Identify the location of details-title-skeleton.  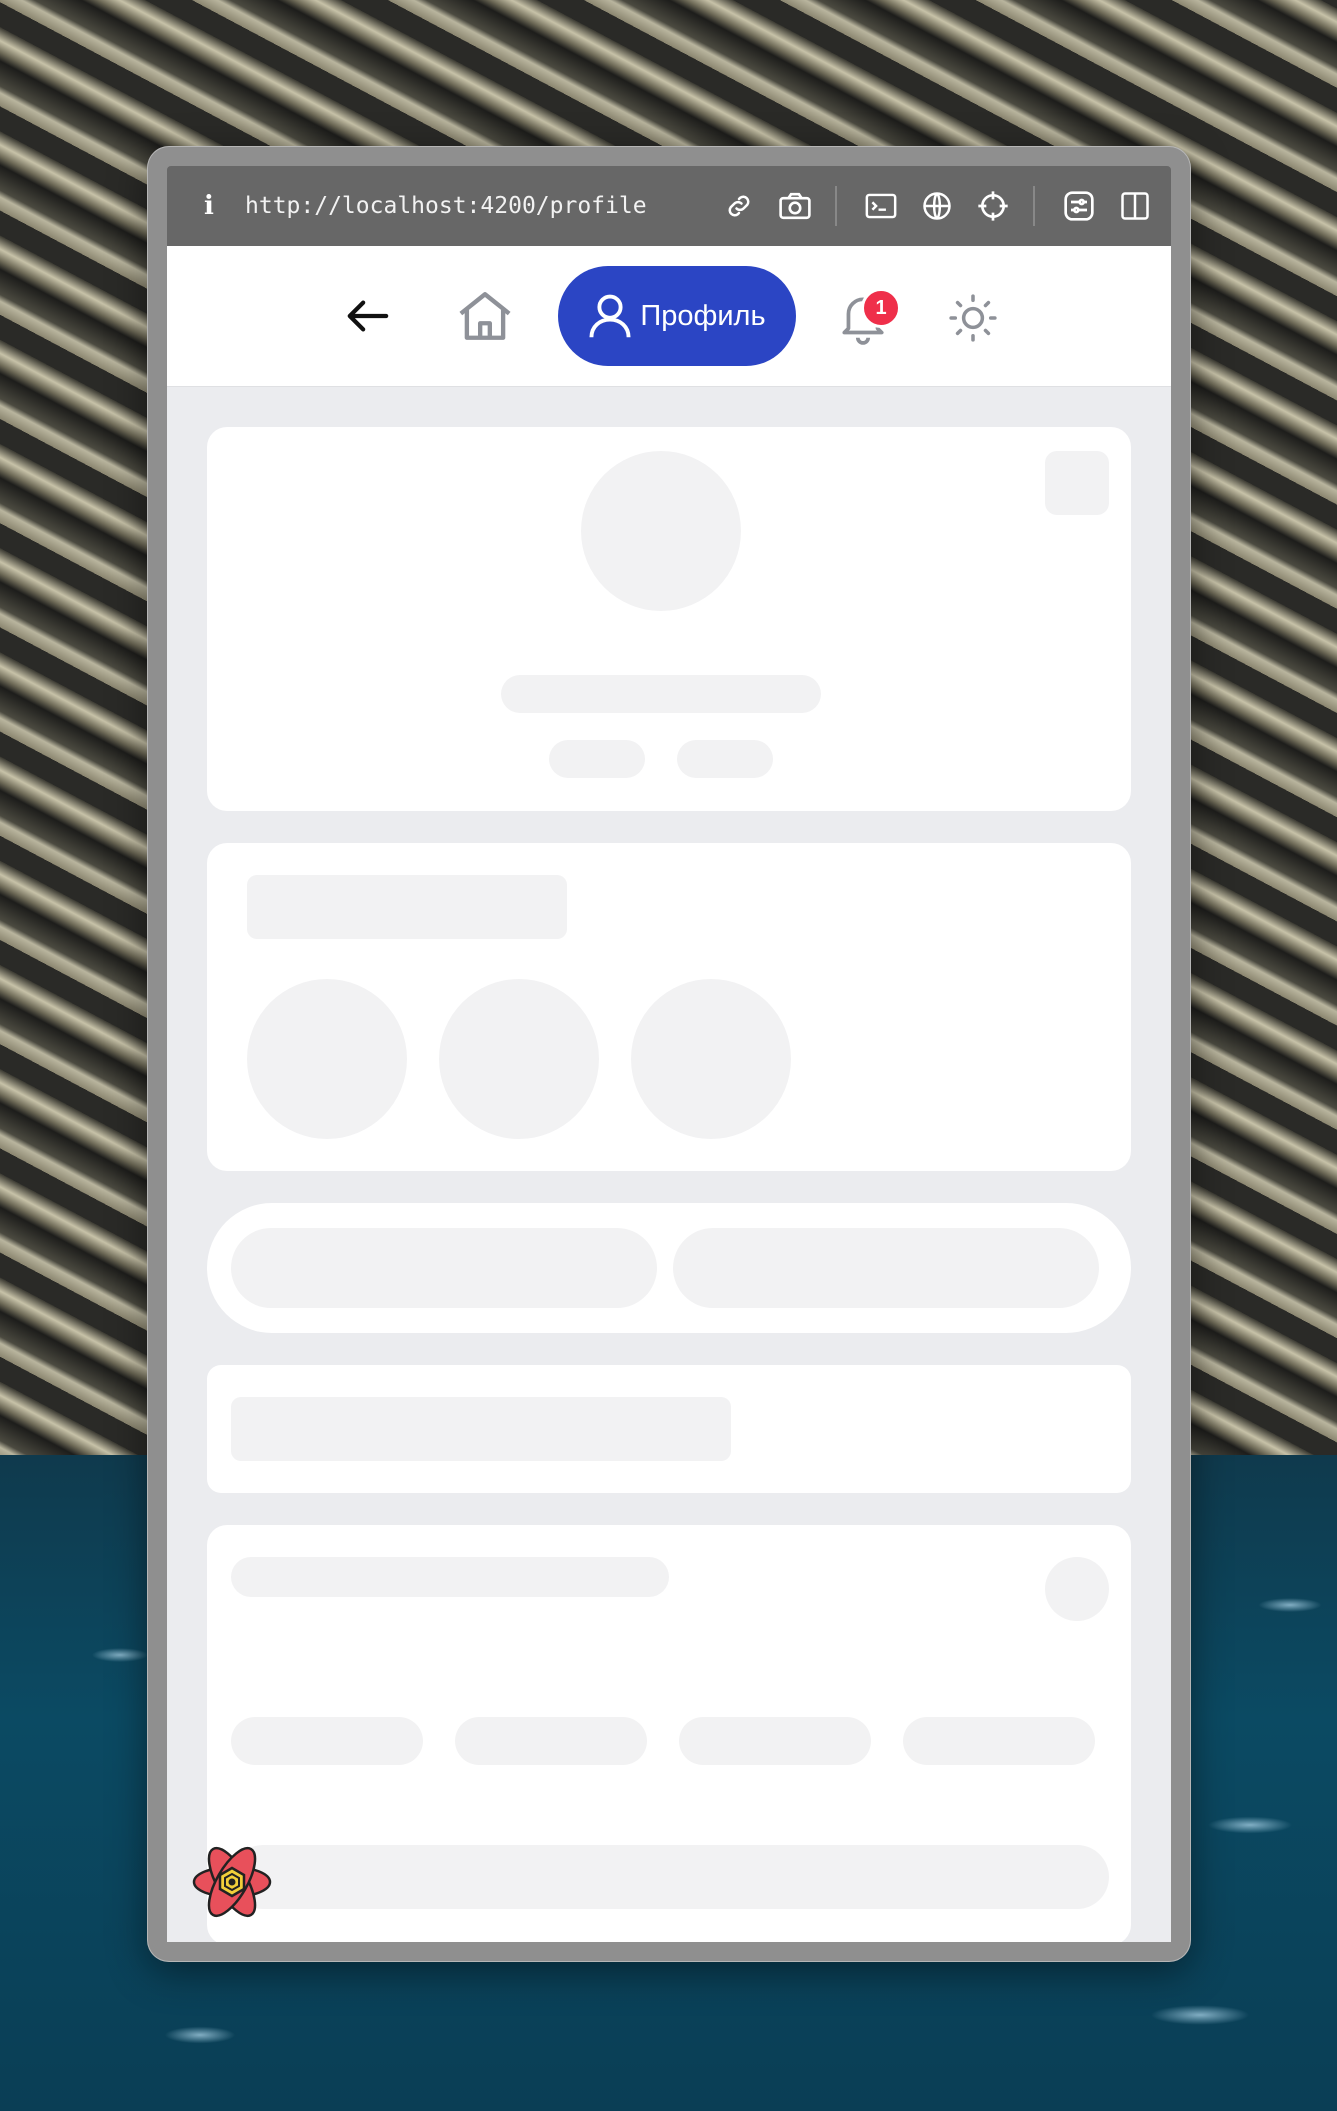
(450, 1577).